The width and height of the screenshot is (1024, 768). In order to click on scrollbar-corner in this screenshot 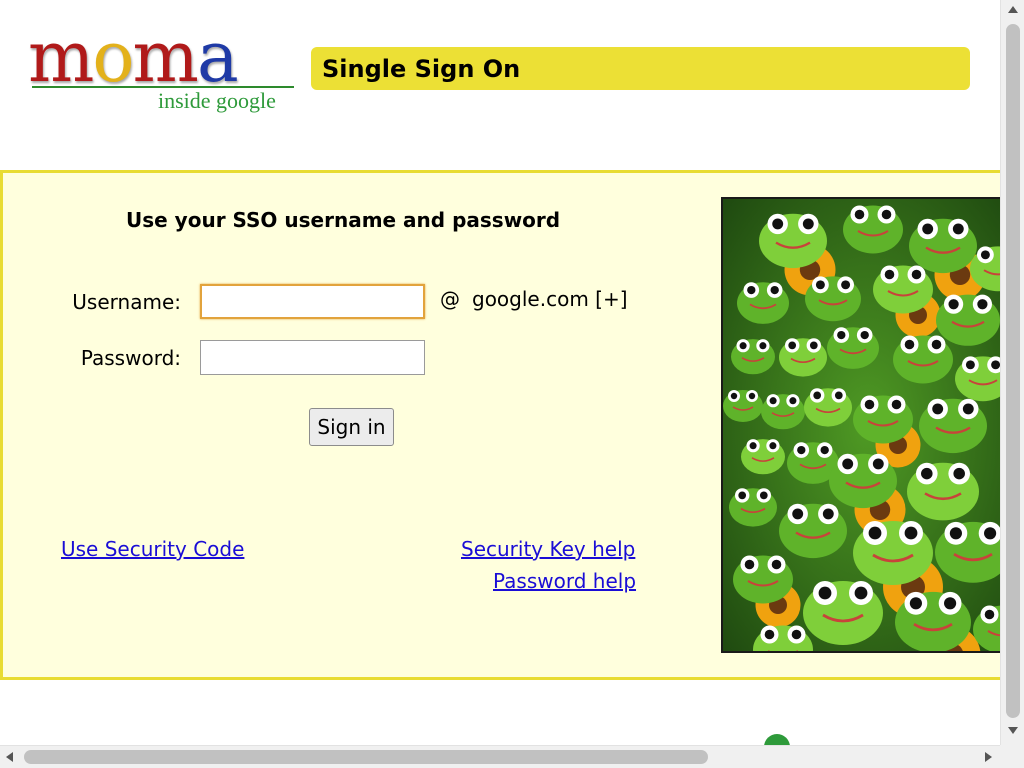, I will do `click(1012, 756)`.